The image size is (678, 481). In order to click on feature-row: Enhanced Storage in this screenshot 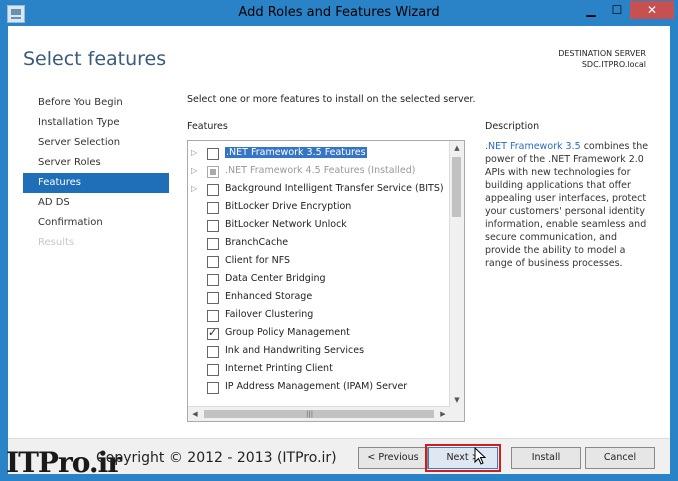, I will do `click(319, 297)`.